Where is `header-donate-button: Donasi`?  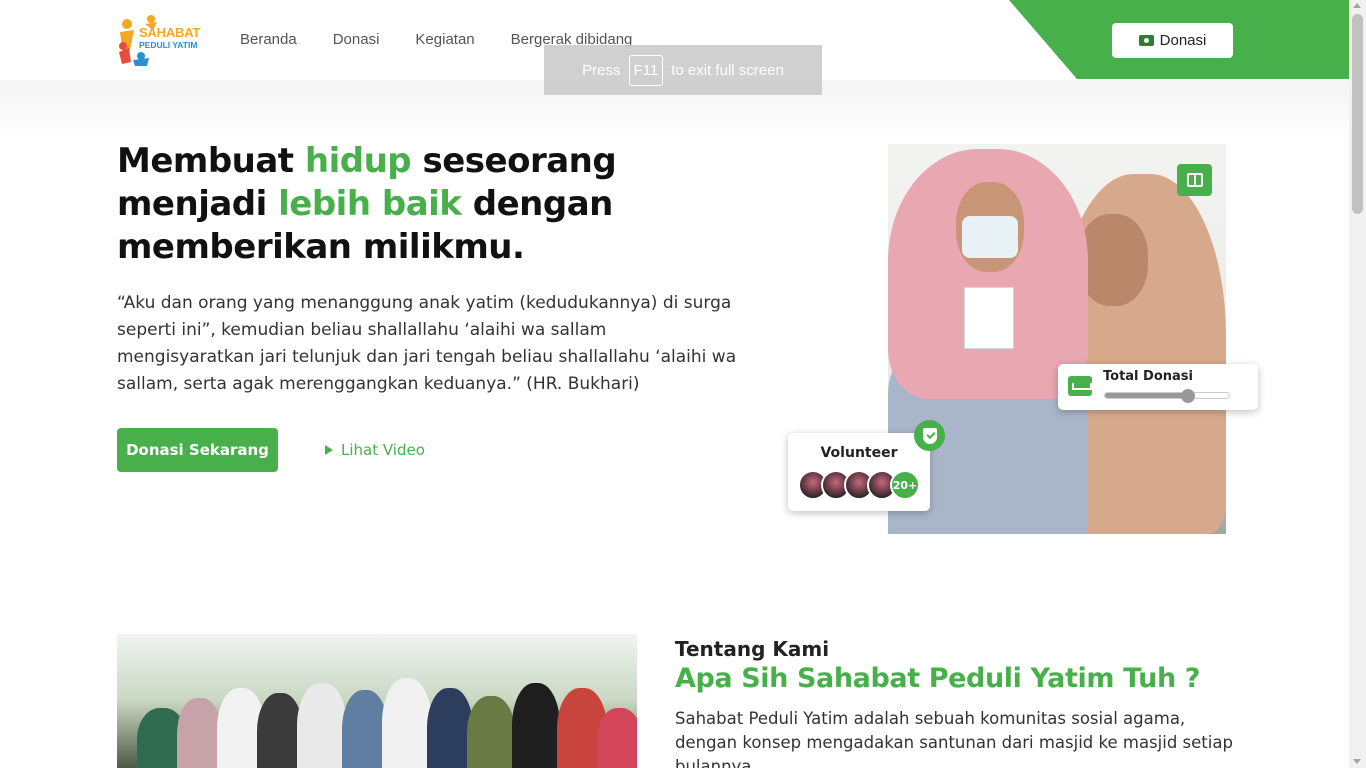
header-donate-button: Donasi is located at coordinates (1172, 40).